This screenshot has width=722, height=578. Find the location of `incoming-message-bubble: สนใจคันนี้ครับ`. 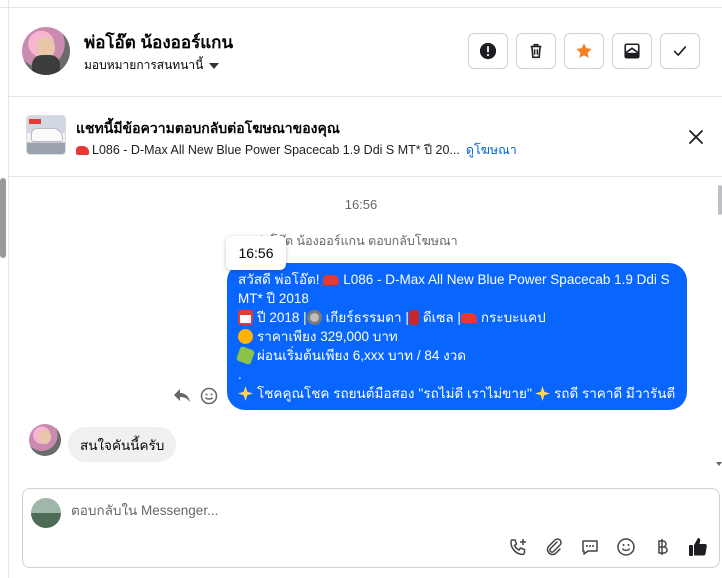

incoming-message-bubble: สนใจคันนี้ครับ is located at coordinates (122, 444).